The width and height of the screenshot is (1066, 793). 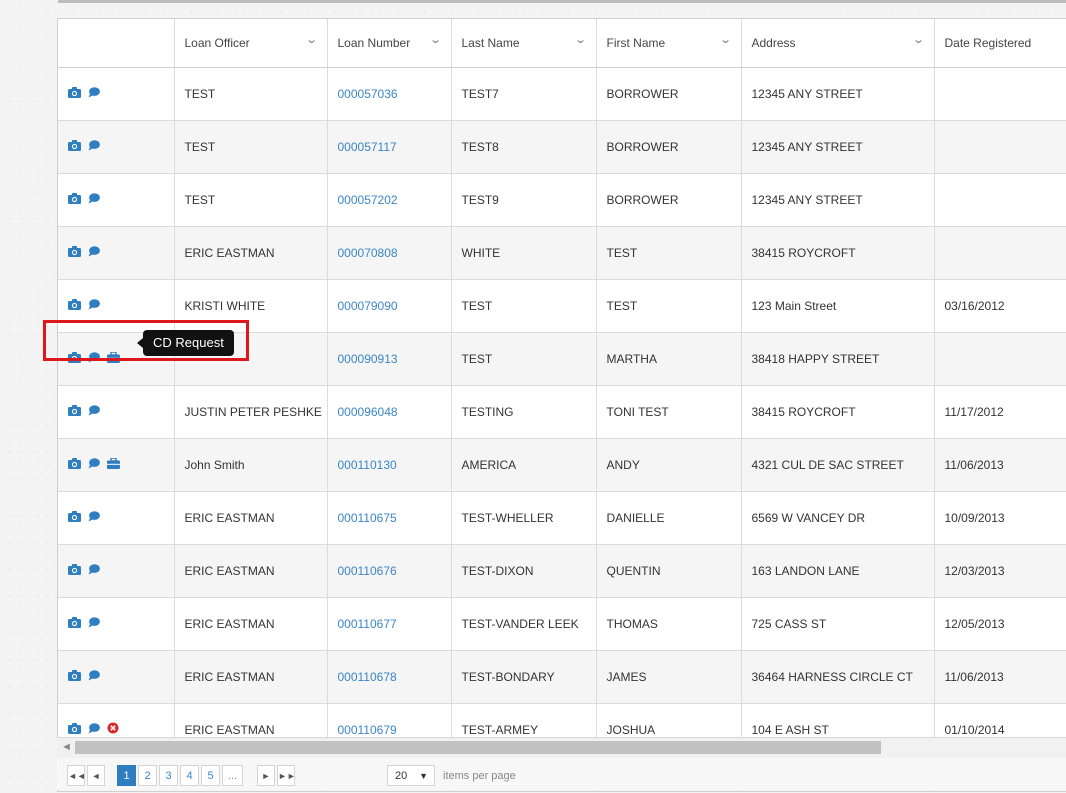 What do you see at coordinates (76, 775) in the screenshot?
I see `first-page-button: ◄◄` at bounding box center [76, 775].